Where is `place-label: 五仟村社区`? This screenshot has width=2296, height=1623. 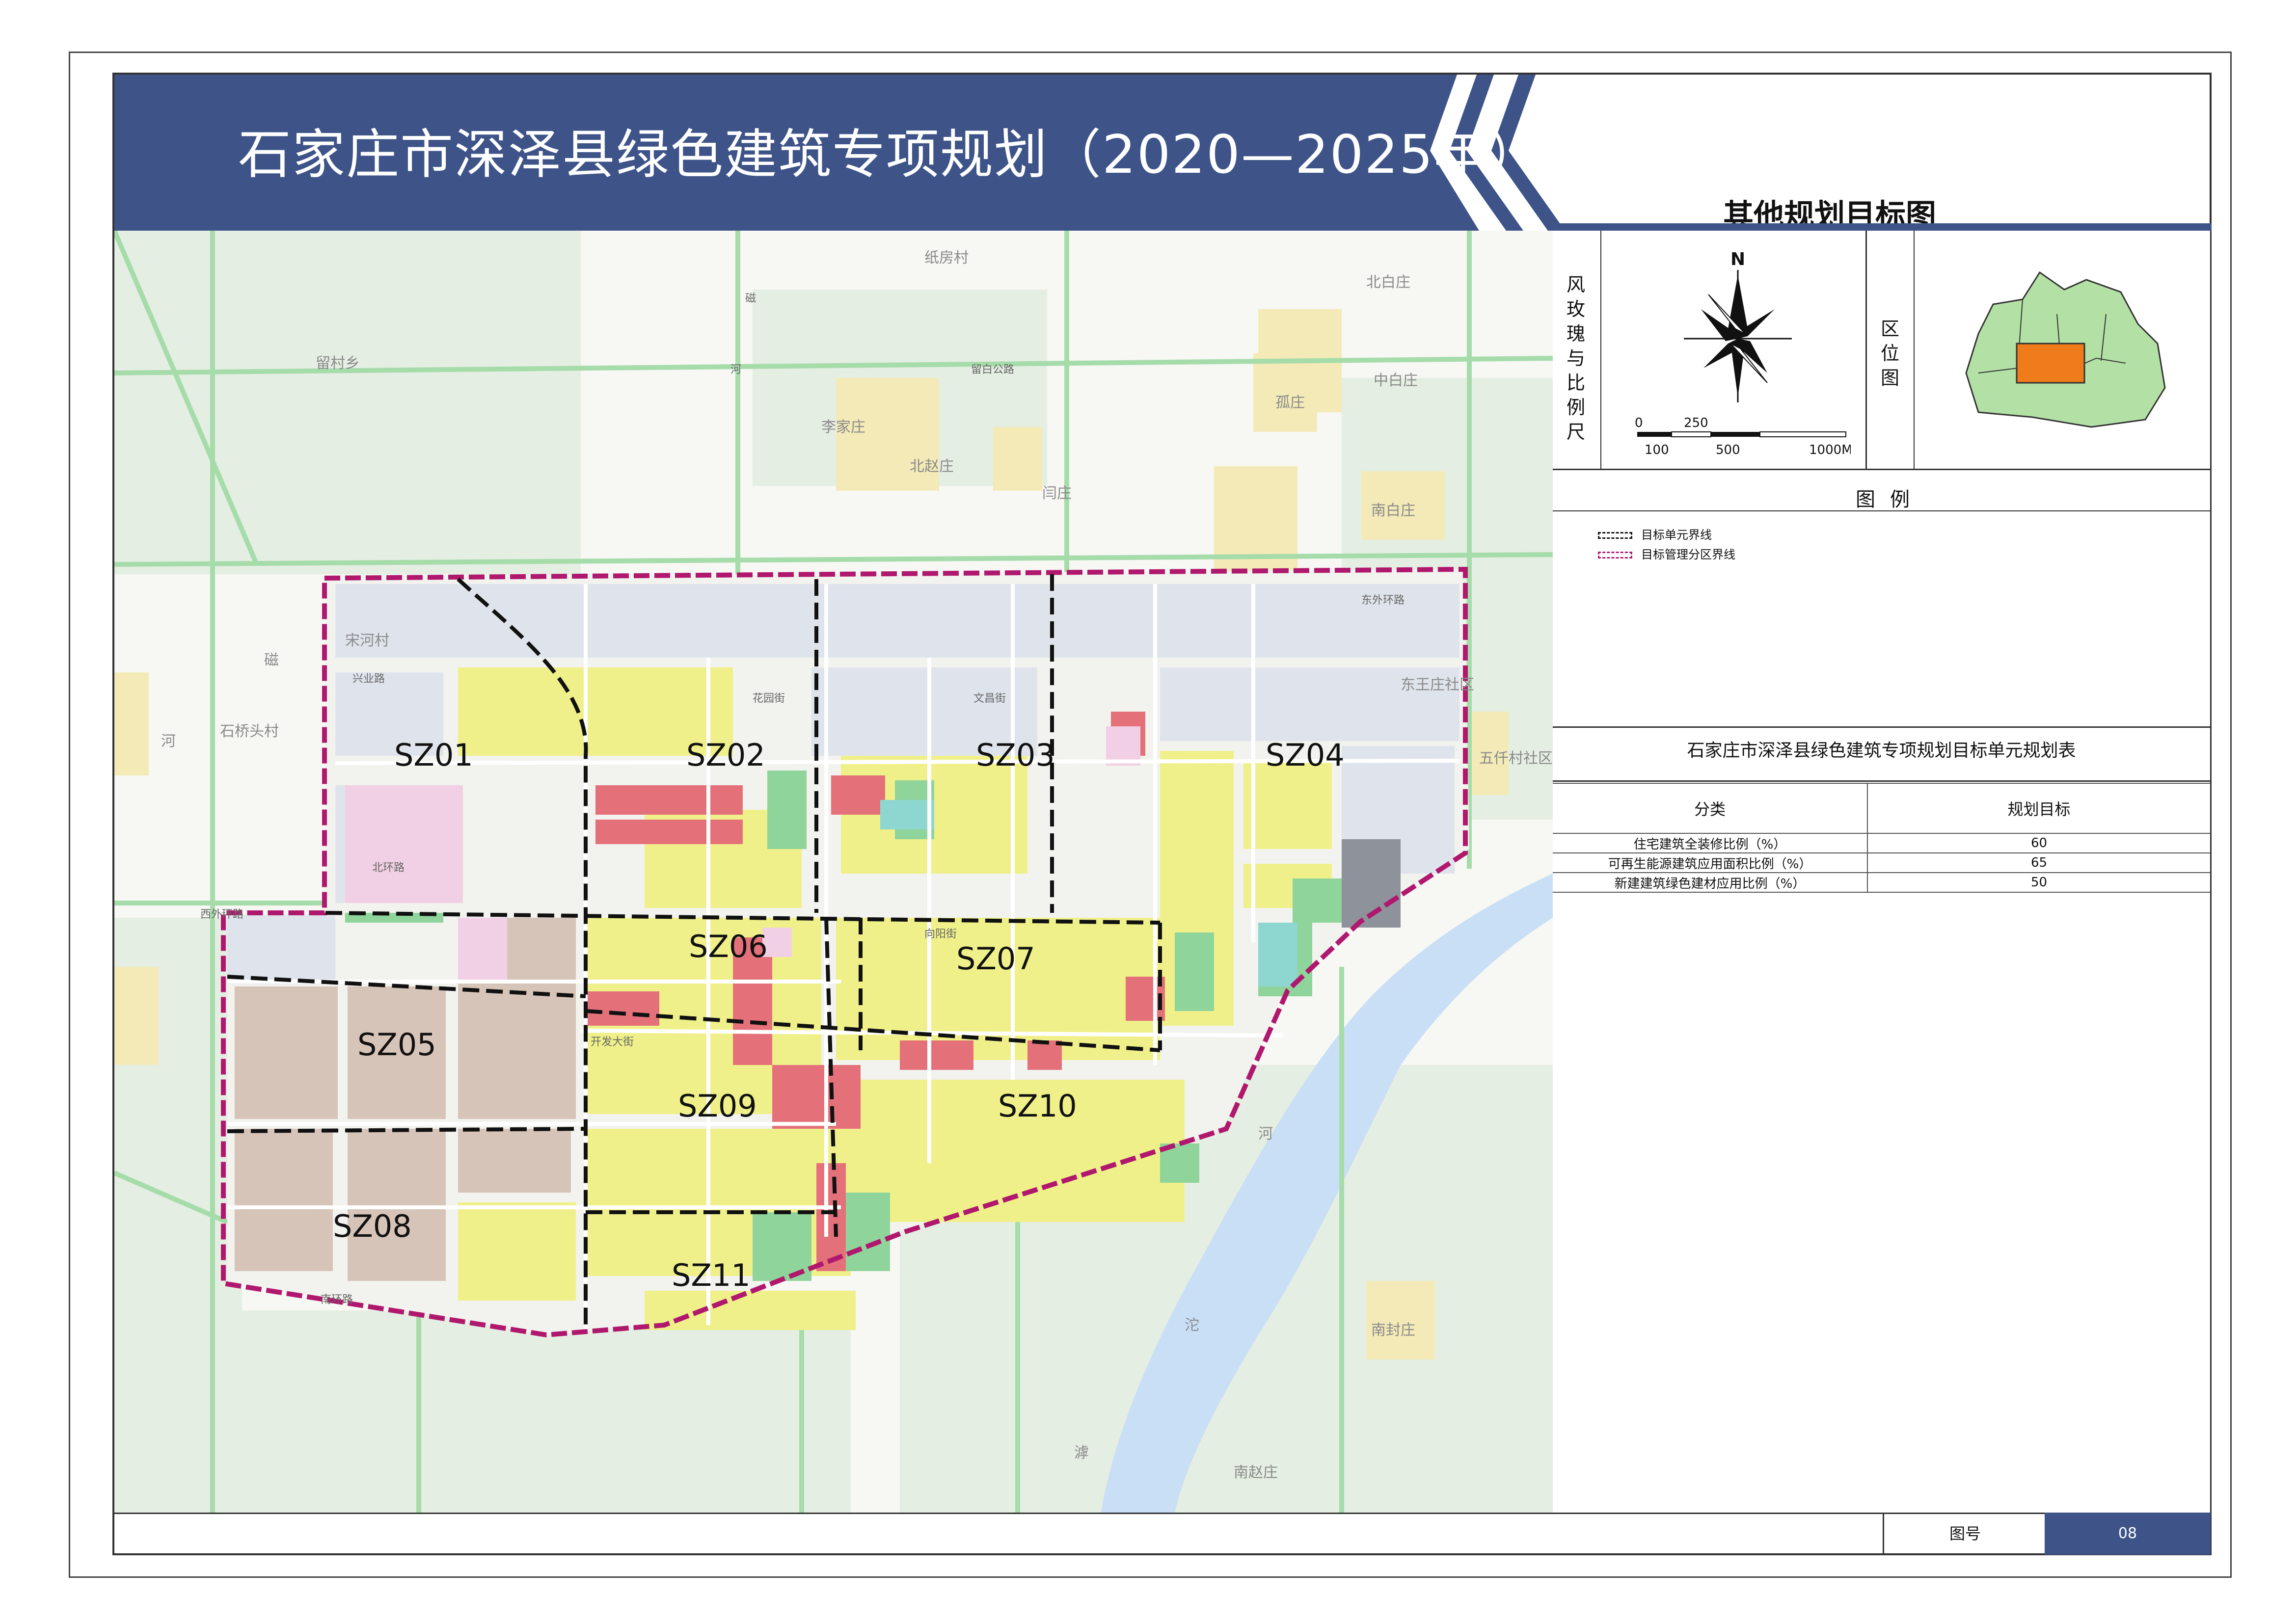 place-label: 五仟村社区 is located at coordinates (1516, 758).